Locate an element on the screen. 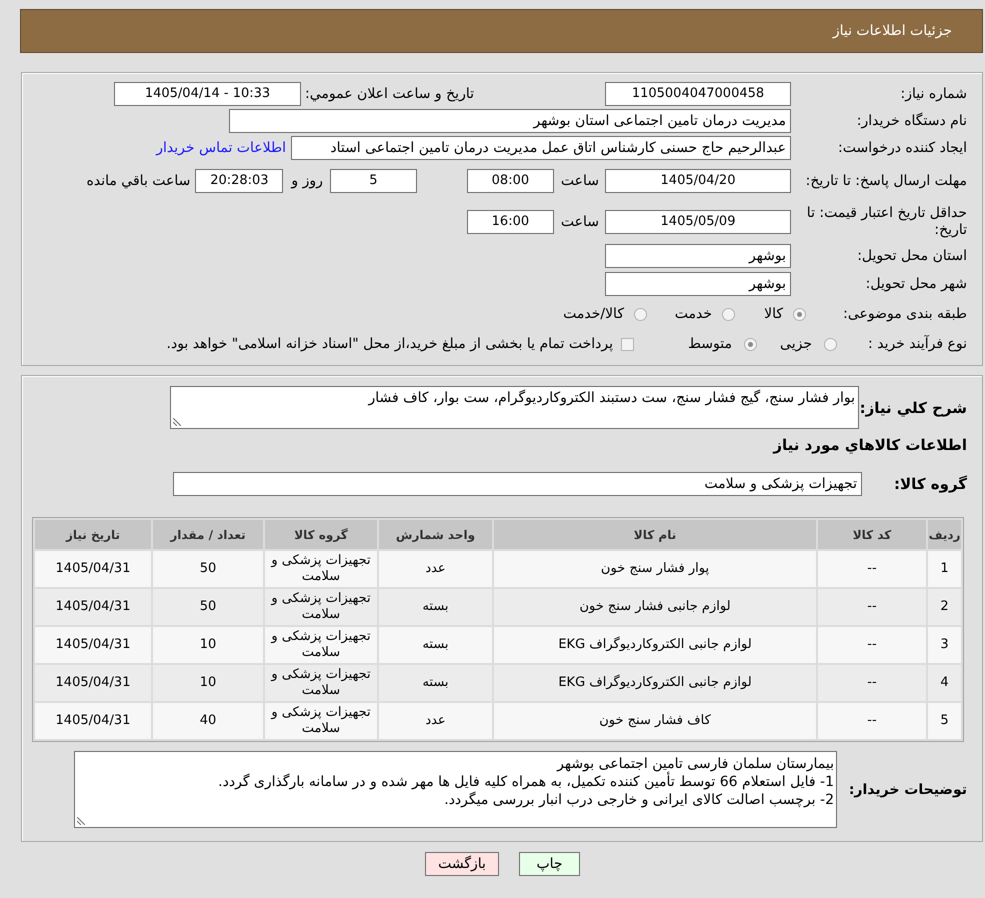  option-label: پرداخت تمام یا بخشی از مبلغ خرید،از محل "اسناد خزانه اسلامی" خواهد بود. is located at coordinates (389, 344).